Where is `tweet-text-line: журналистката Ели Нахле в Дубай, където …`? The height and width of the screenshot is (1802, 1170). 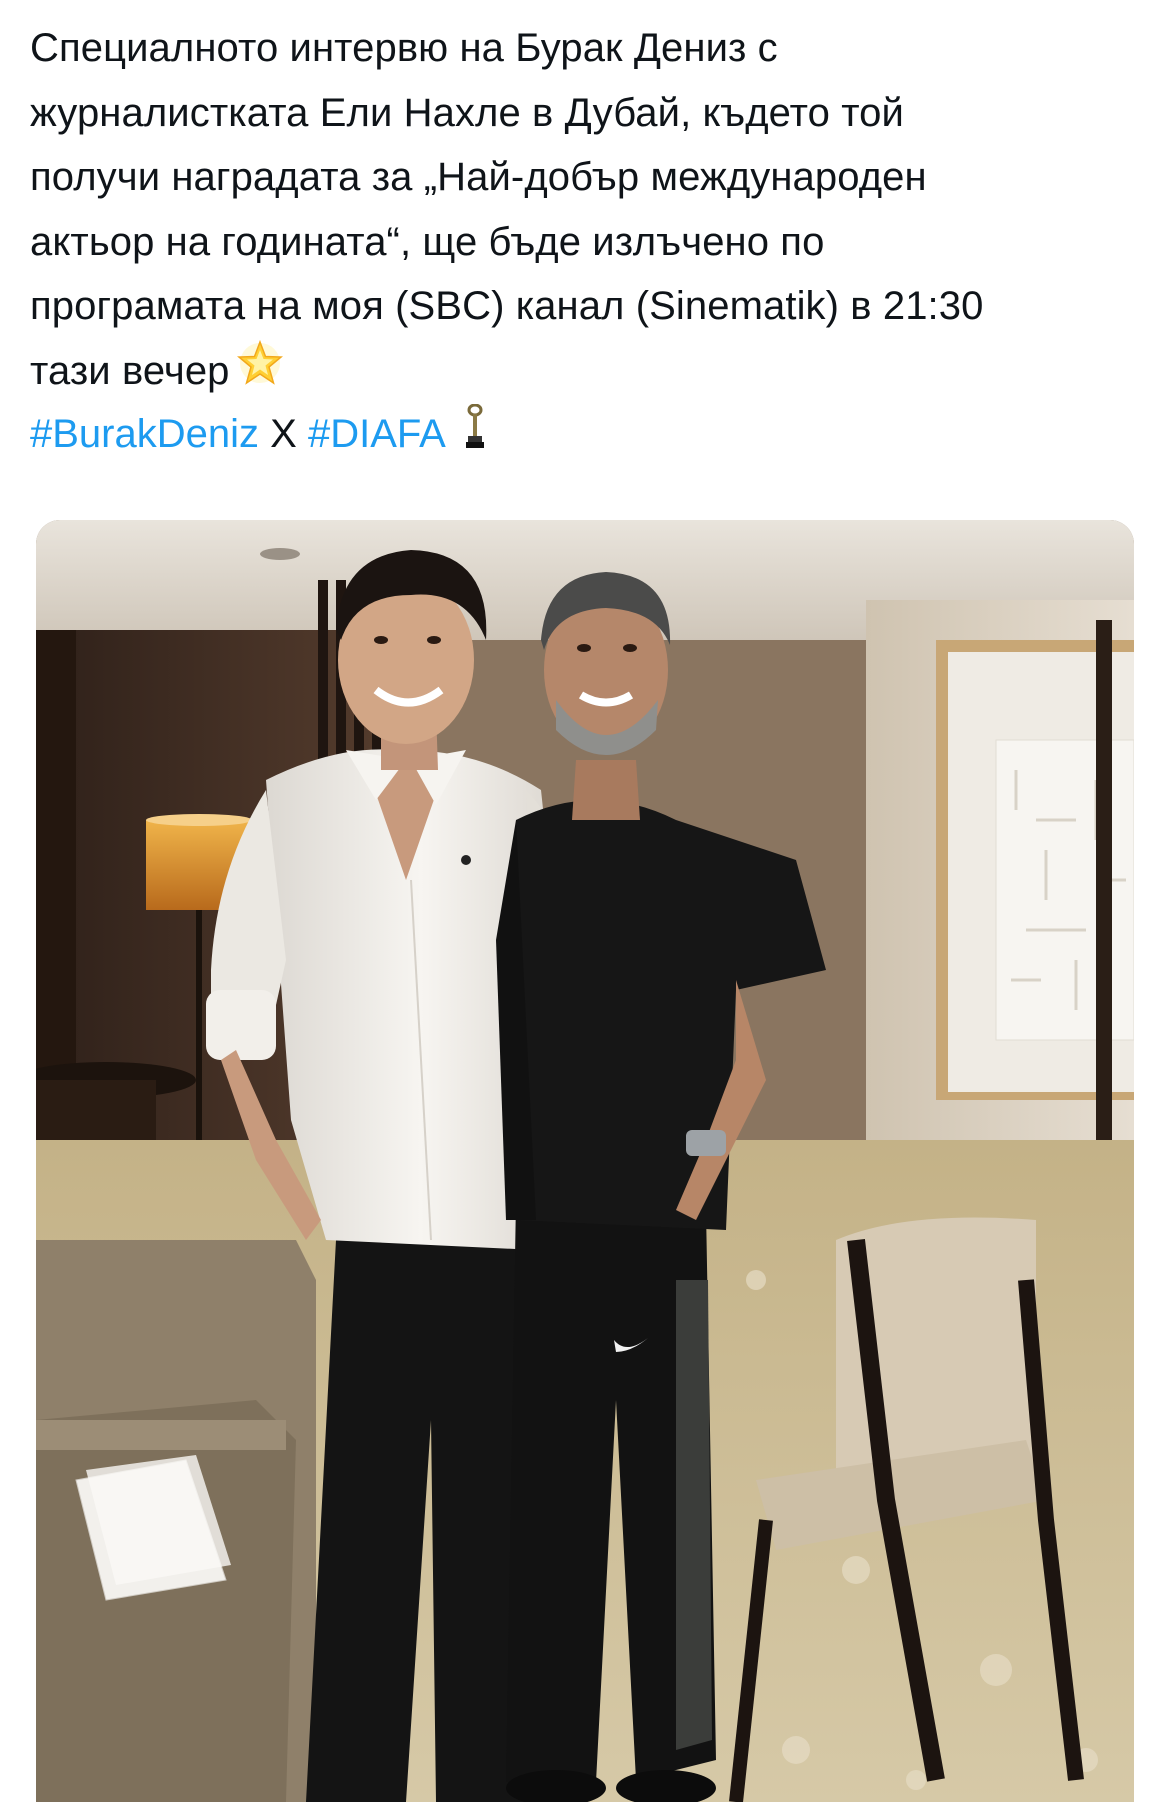
tweet-text-line: журналистката Ели Нахле в Дубай, където … is located at coordinates (467, 112).